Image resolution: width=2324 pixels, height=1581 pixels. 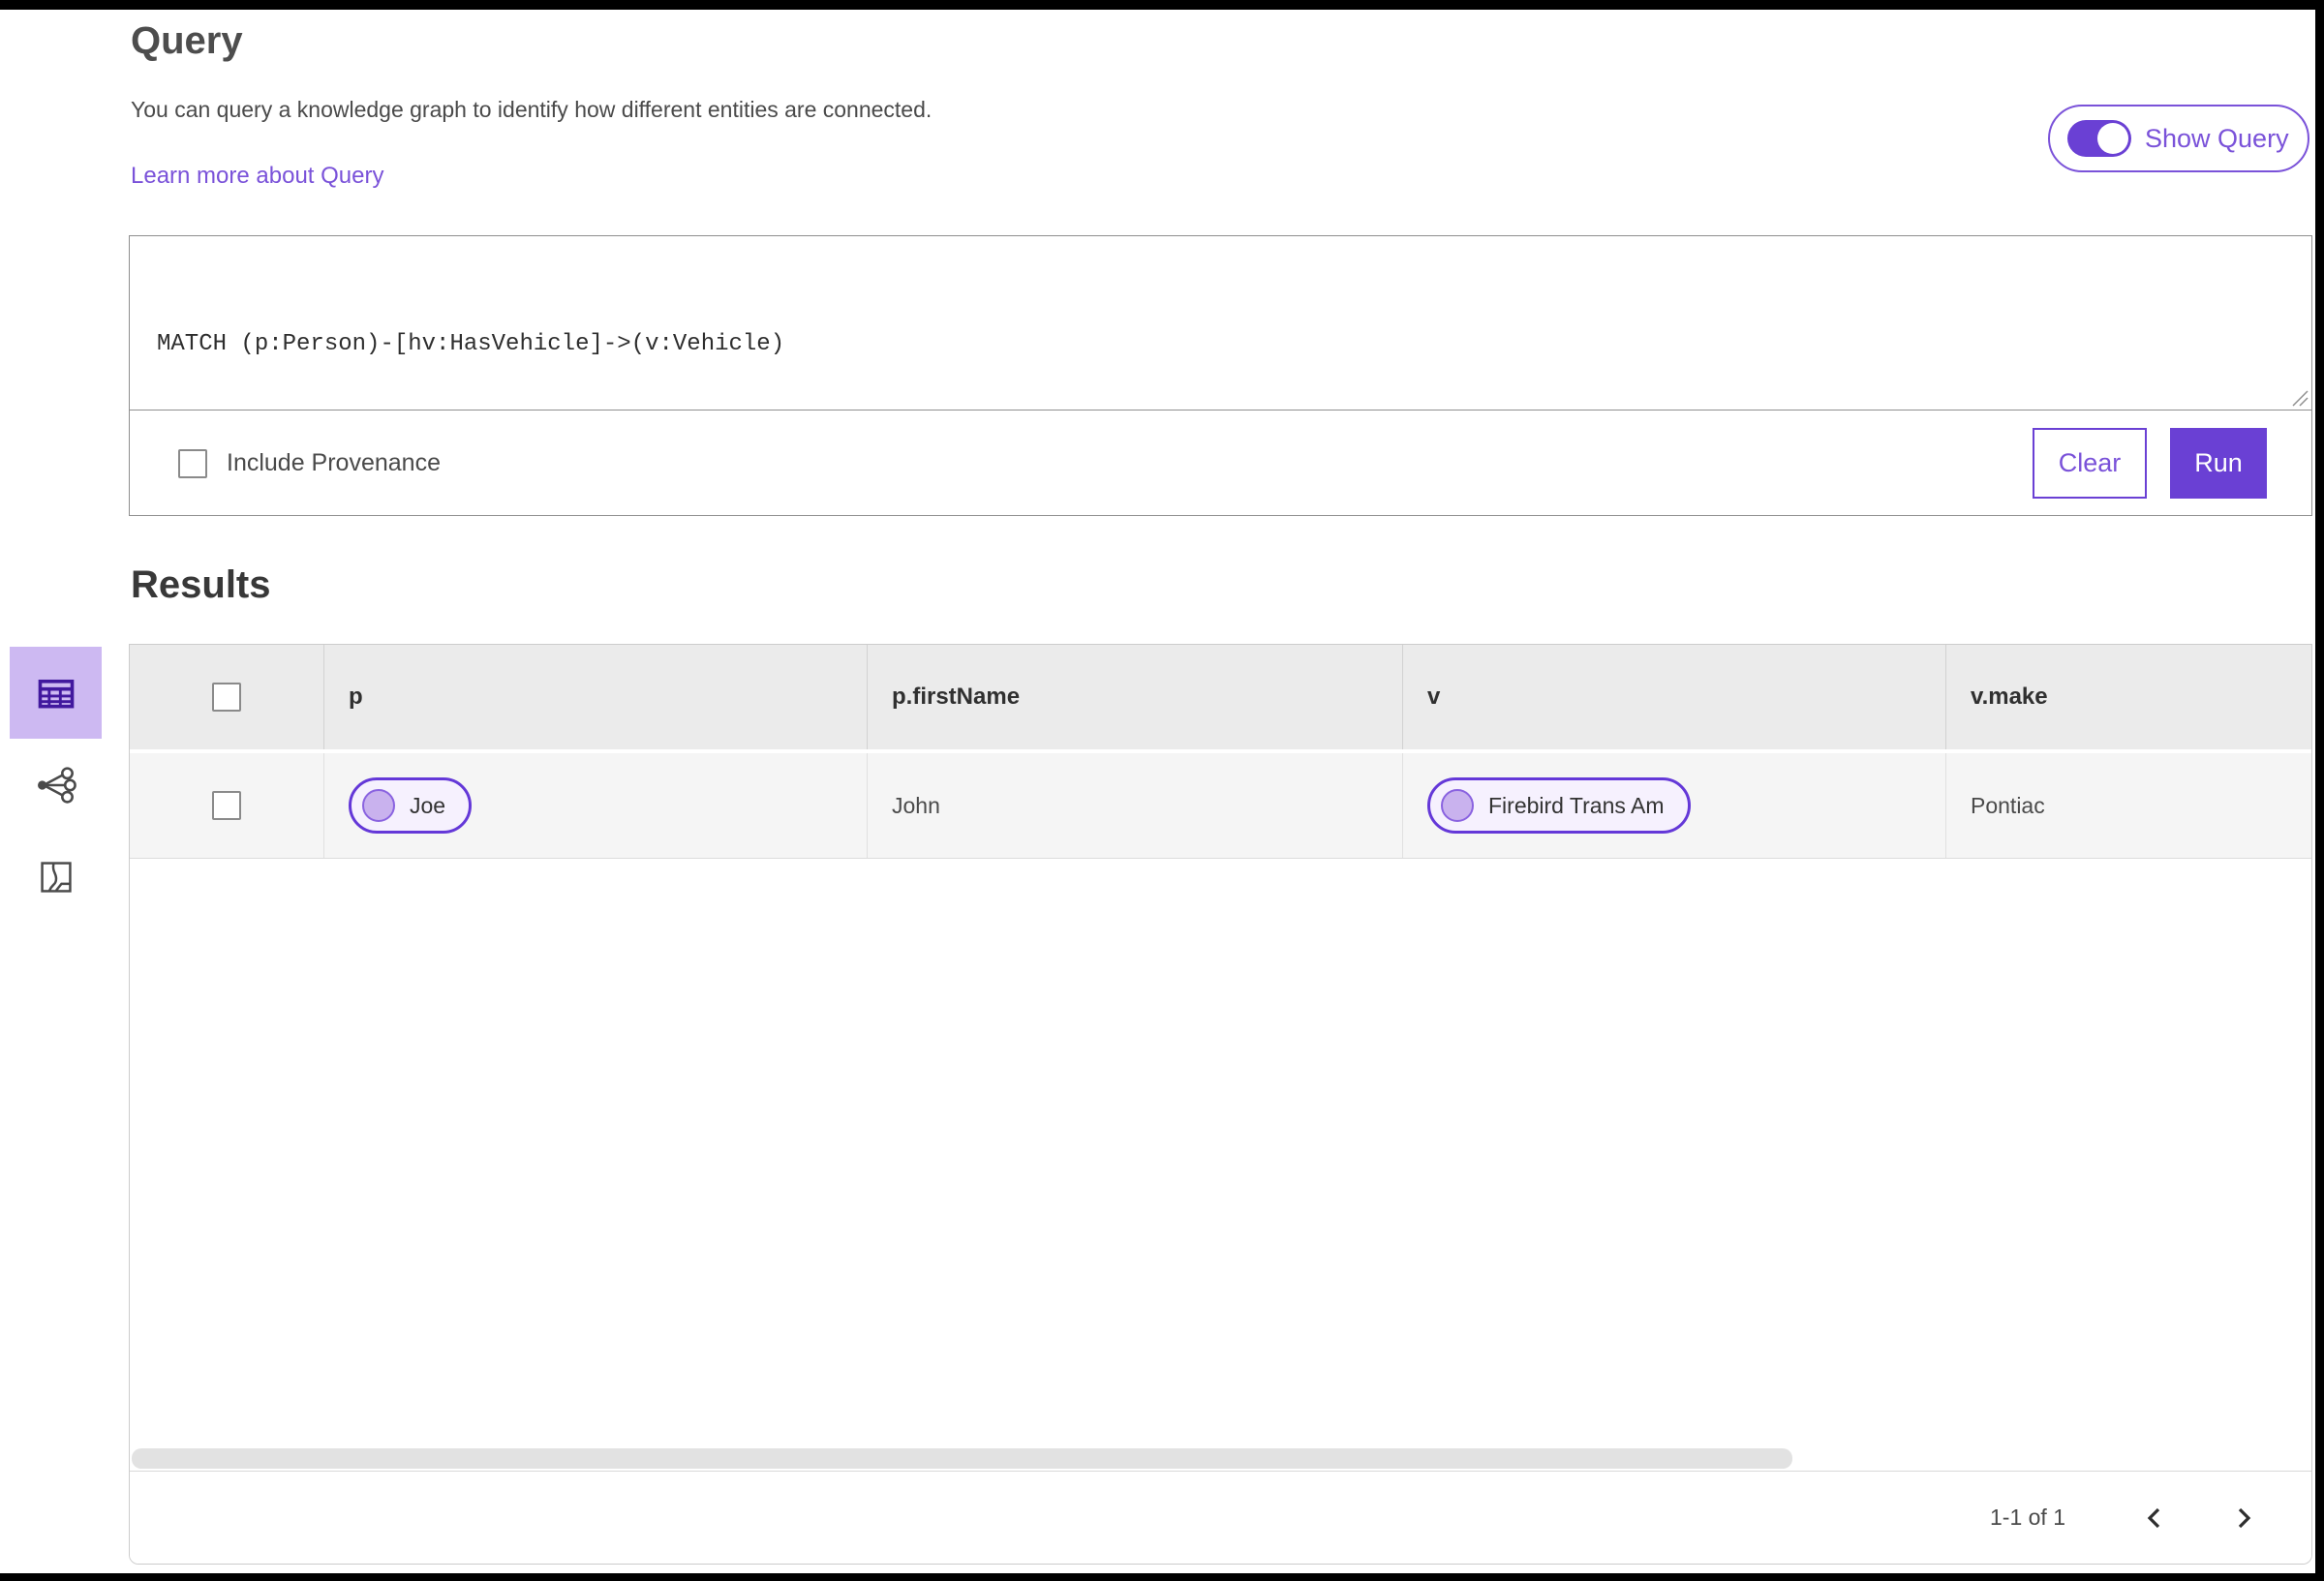 I want to click on link-chart-view-button, so click(x=56, y=785).